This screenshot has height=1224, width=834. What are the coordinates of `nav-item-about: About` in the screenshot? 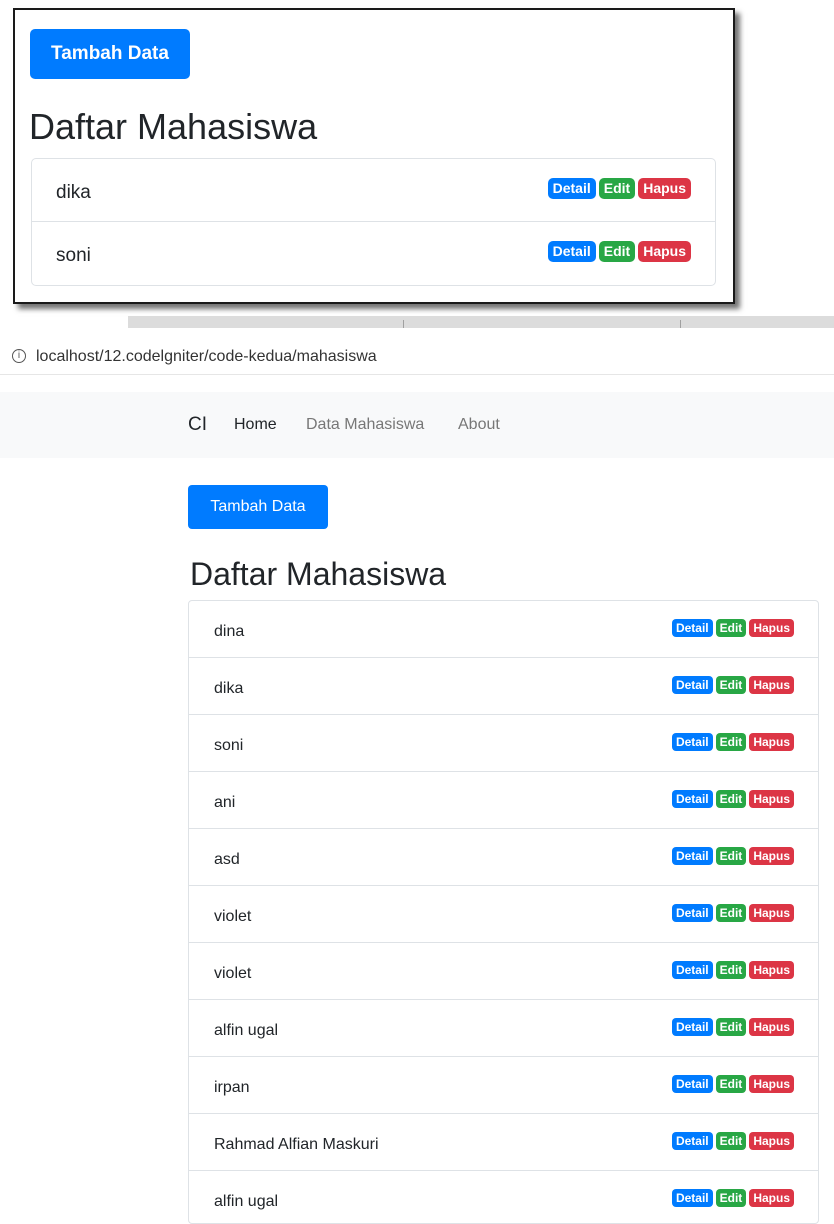 It's located at (479, 425).